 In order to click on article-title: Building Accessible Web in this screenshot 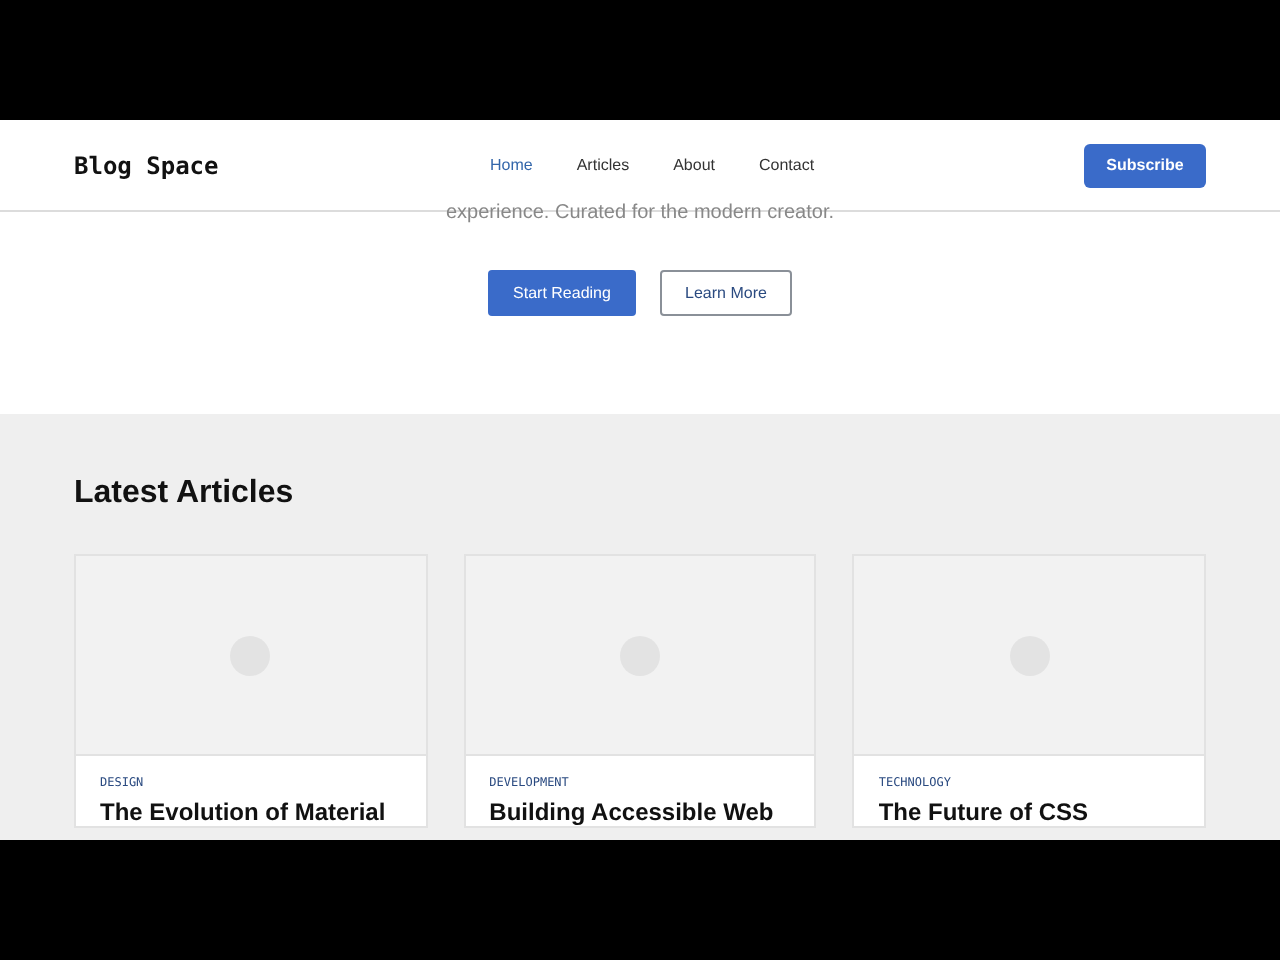, I will do `click(632, 812)`.